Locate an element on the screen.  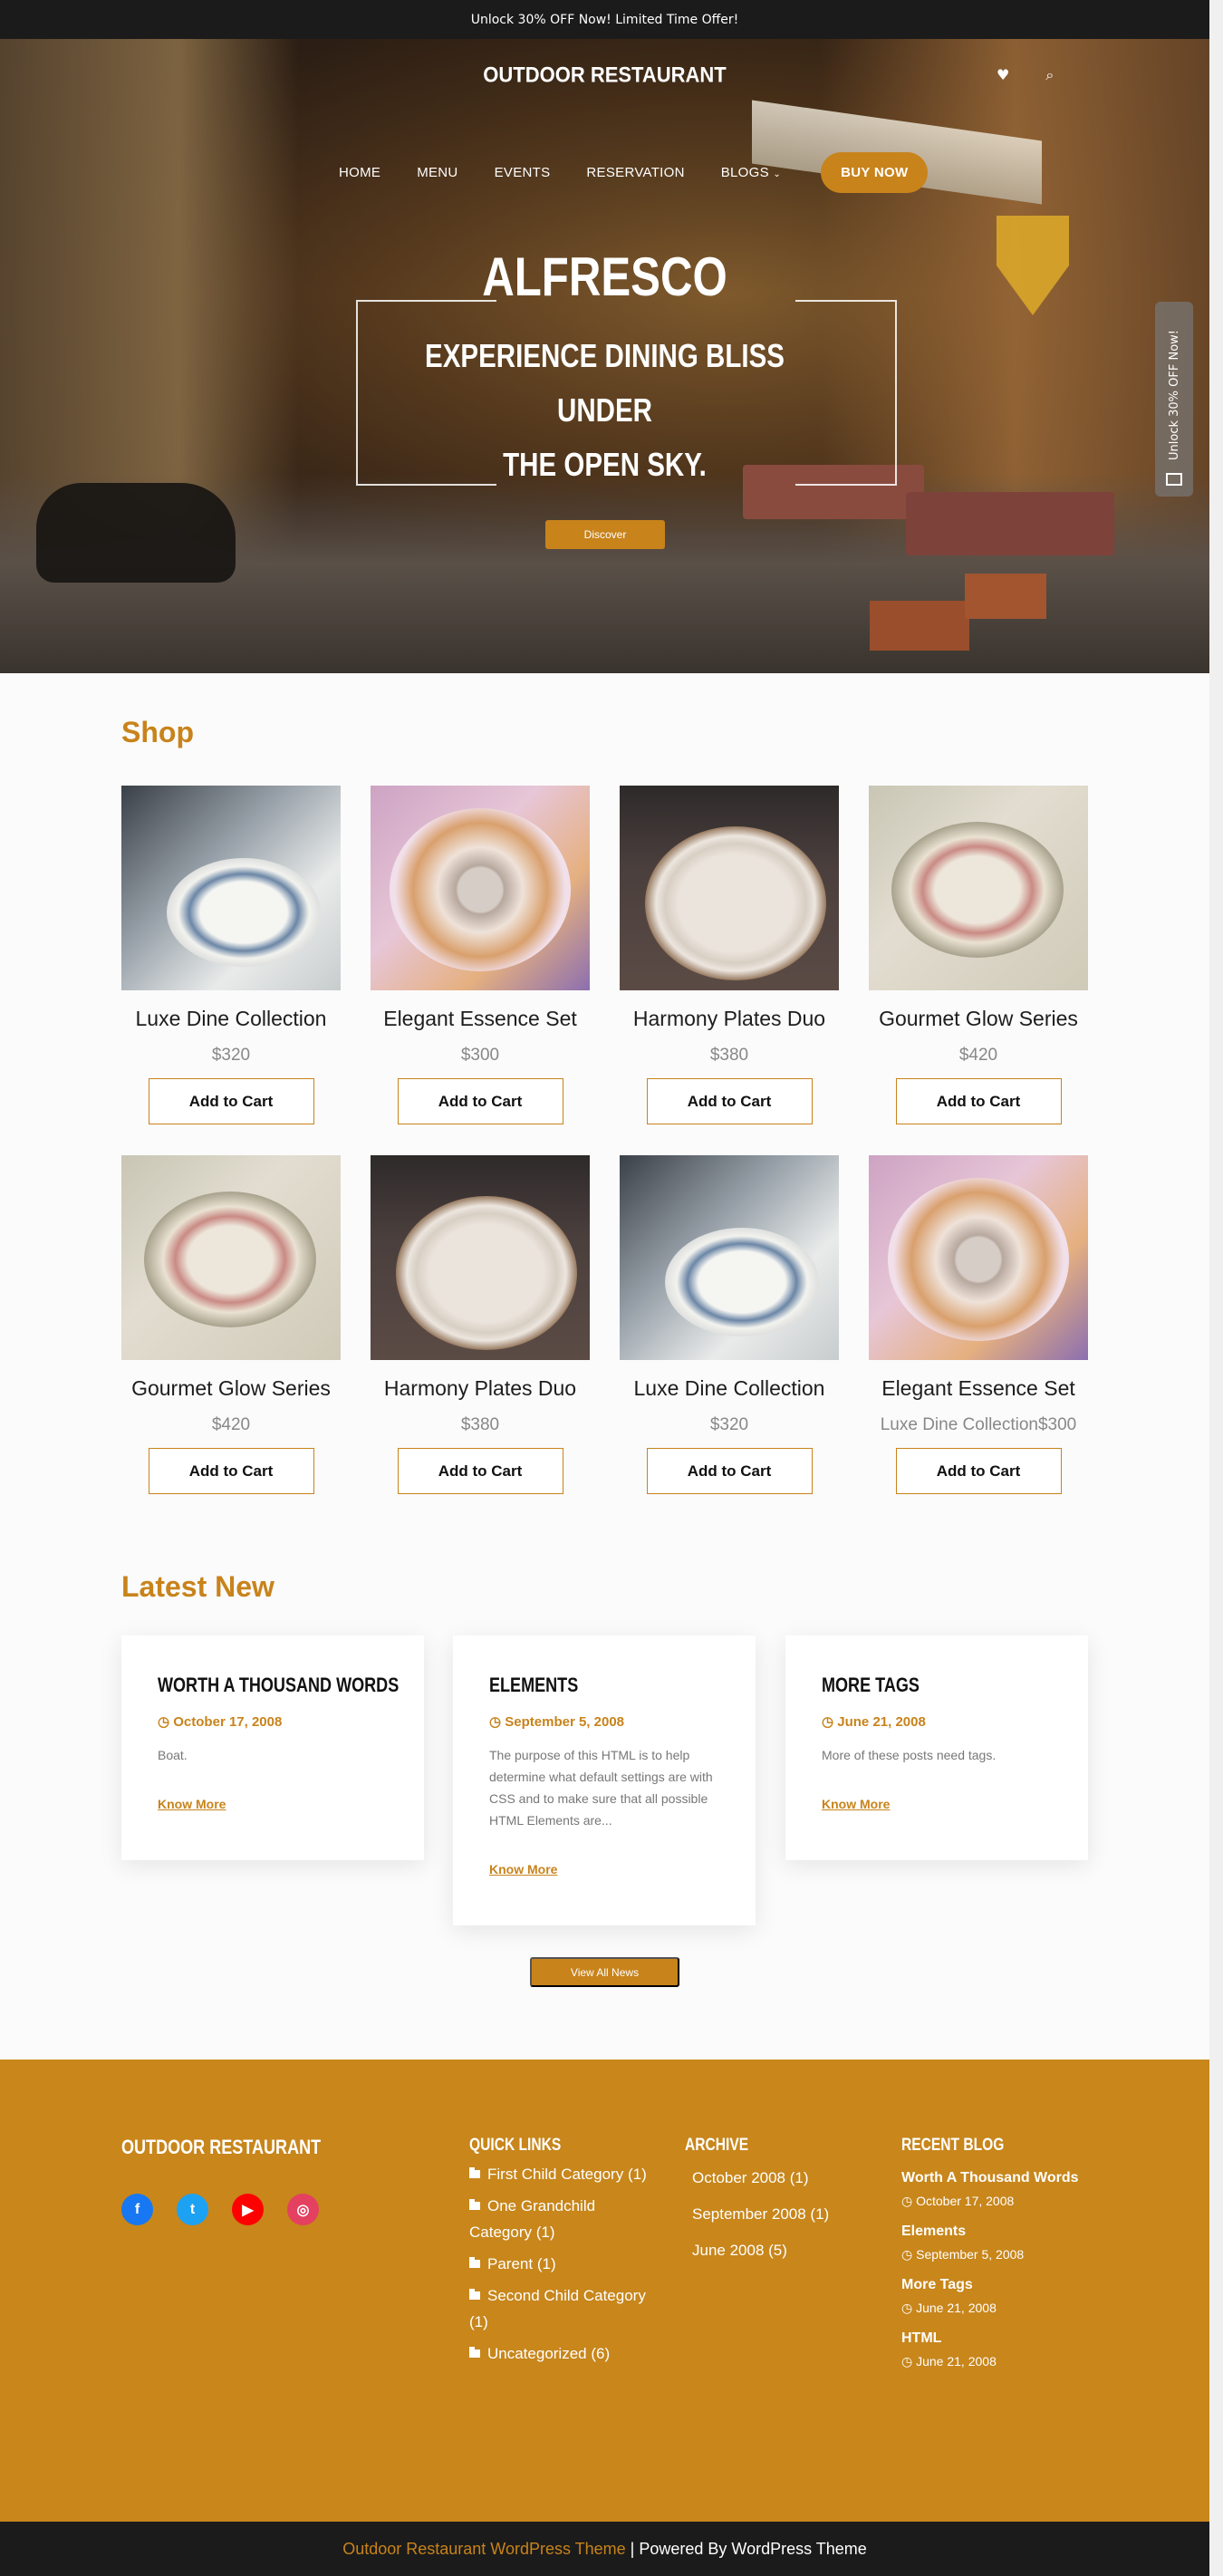
product-card: Harmony Plates Duo $380 Add to Cart is located at coordinates (729, 955).